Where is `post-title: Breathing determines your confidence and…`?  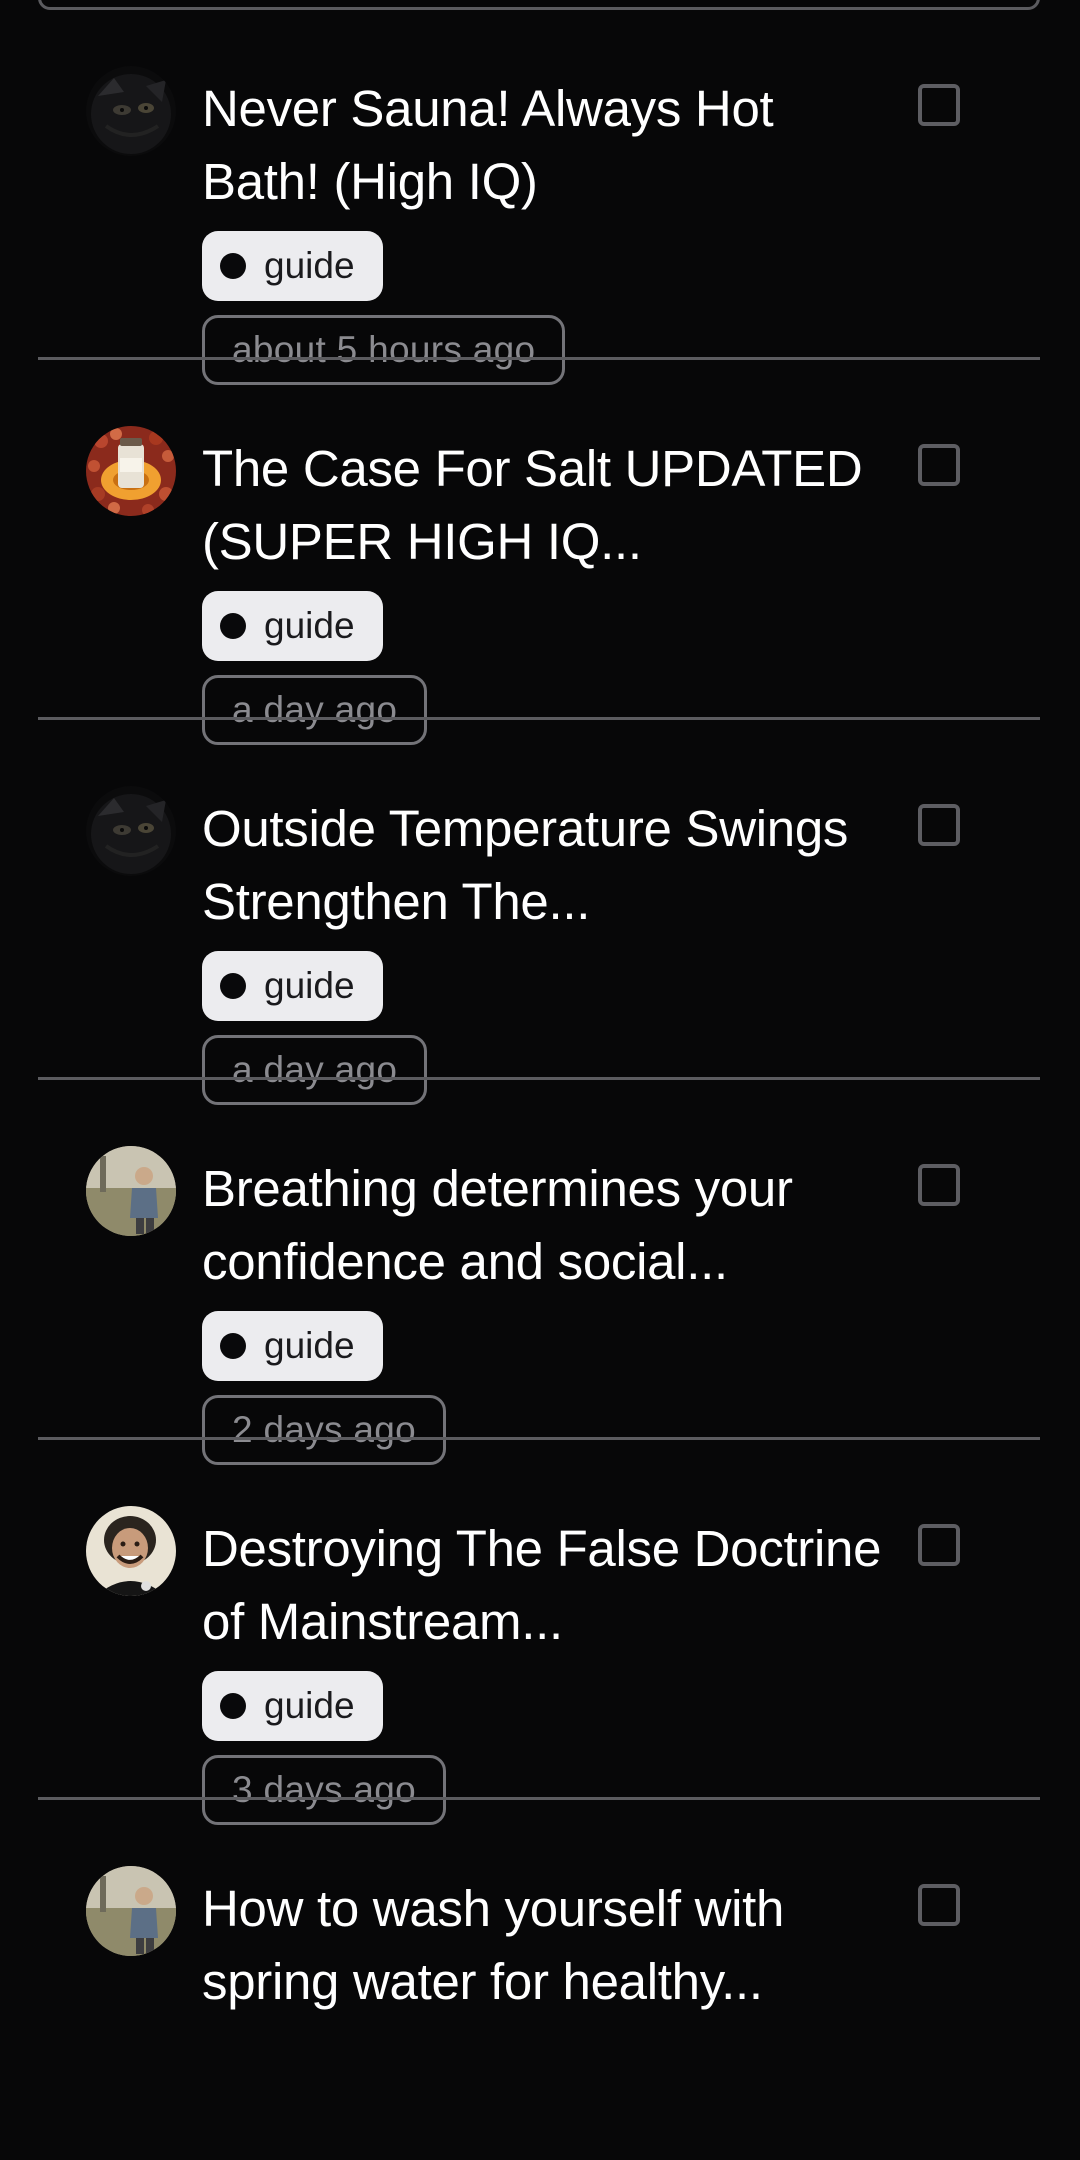 post-title: Breathing determines your confidence and… is located at coordinates (552, 1225).